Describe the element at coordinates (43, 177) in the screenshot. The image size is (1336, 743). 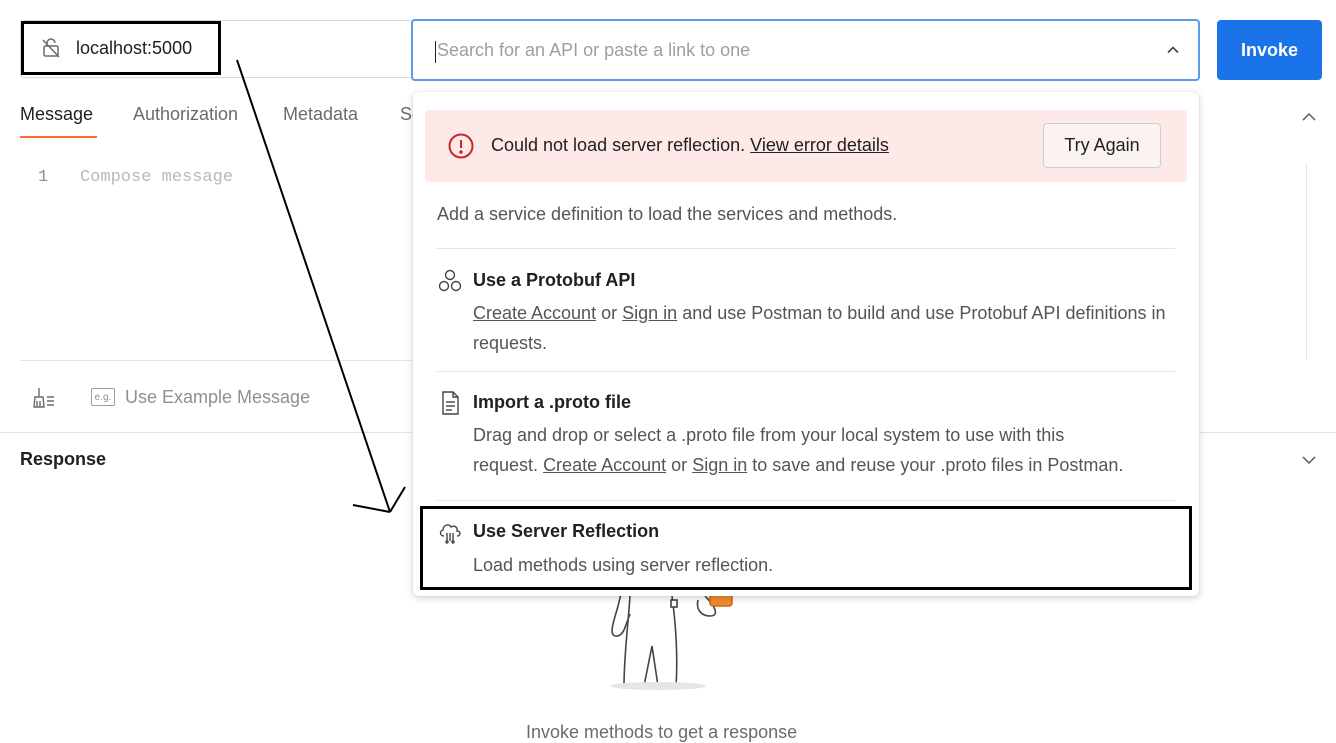
I see `editor-line-number: 1` at that location.